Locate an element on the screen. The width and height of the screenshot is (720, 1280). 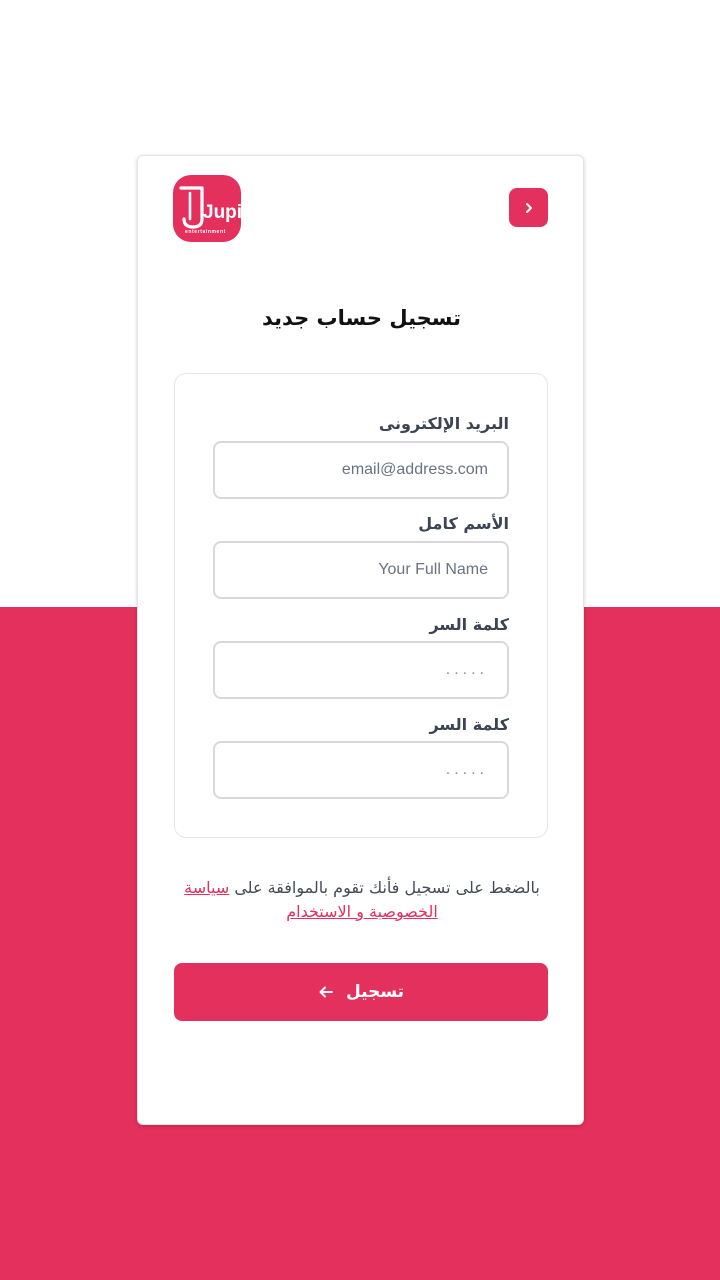
signup-button: تسجيل is located at coordinates (361, 992).